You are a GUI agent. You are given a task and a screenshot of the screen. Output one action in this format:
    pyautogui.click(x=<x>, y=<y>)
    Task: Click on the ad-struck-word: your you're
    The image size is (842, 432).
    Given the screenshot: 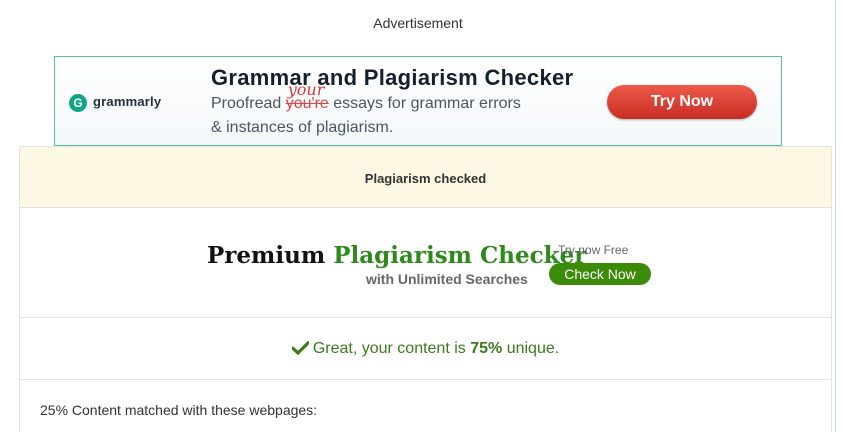 What is the action you would take?
    pyautogui.click(x=307, y=96)
    